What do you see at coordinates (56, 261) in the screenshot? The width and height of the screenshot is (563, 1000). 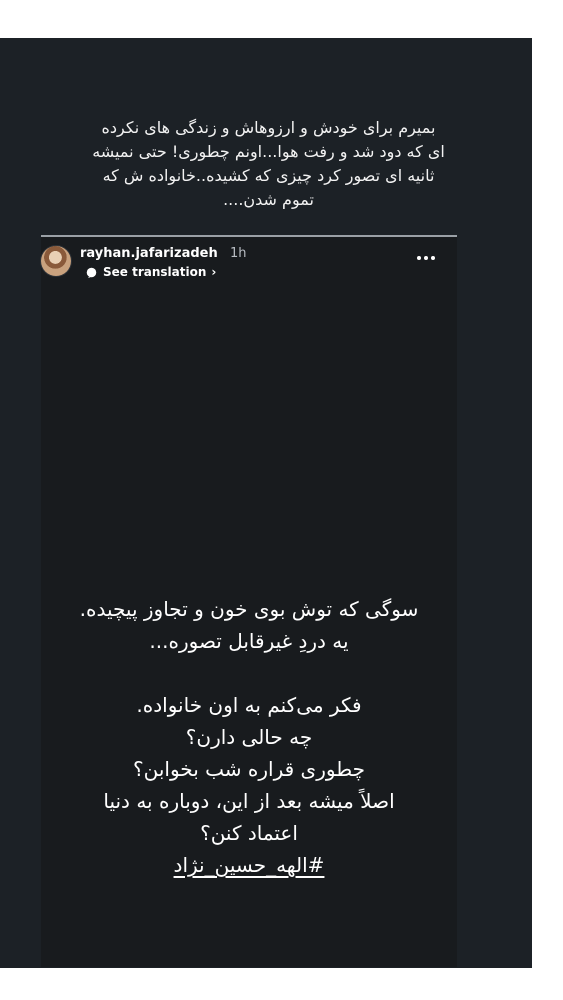 I see `avatar` at bounding box center [56, 261].